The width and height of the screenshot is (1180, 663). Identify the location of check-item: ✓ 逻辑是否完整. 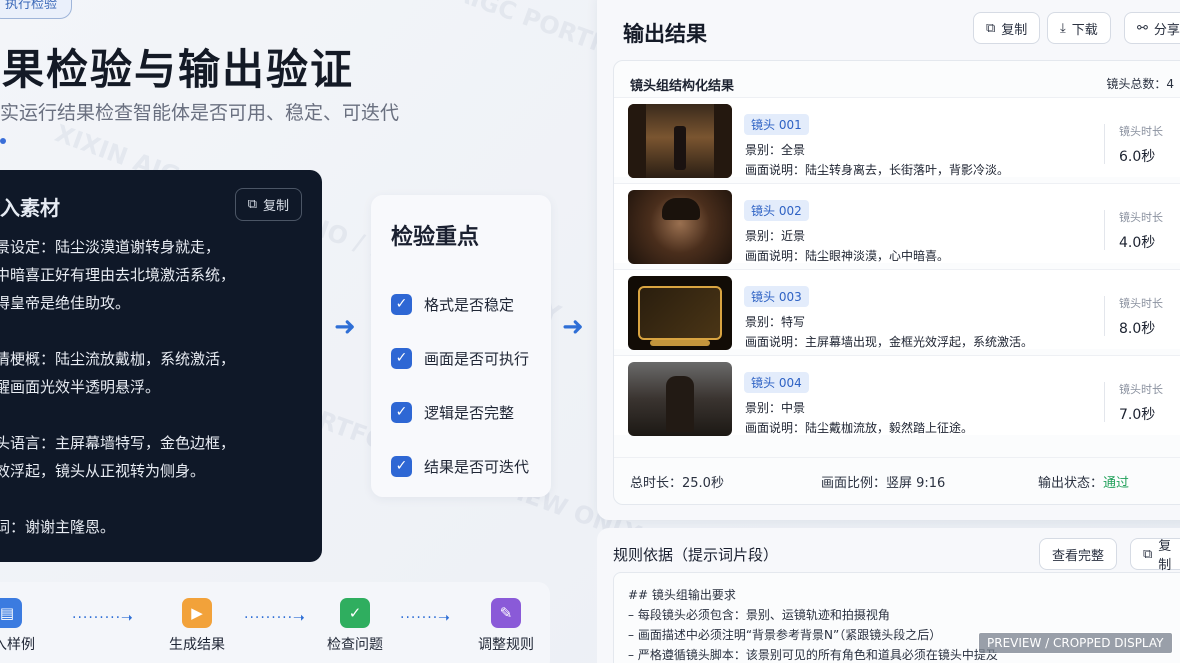
(461, 412).